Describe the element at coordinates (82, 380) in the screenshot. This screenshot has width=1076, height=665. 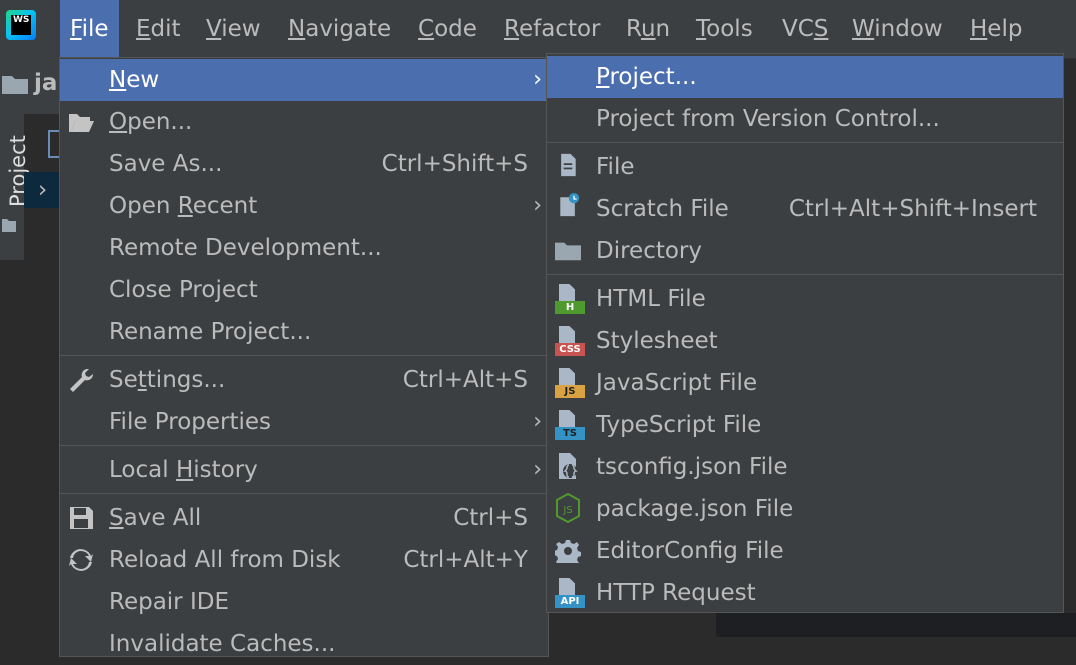
I see `wrench-icon` at that location.